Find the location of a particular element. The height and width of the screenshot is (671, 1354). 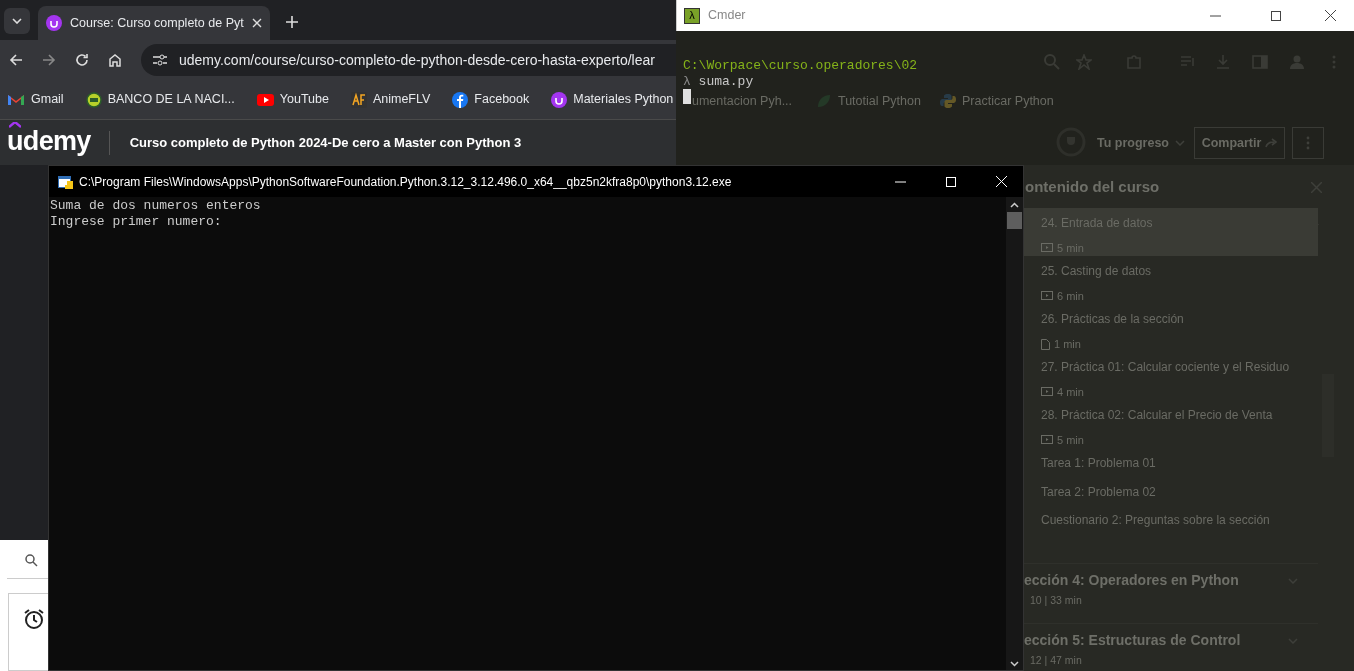

address-text: udemy.com/course/curso-completo-de-python-desde-cero-hasta-experto/lear is located at coordinates (417, 60).